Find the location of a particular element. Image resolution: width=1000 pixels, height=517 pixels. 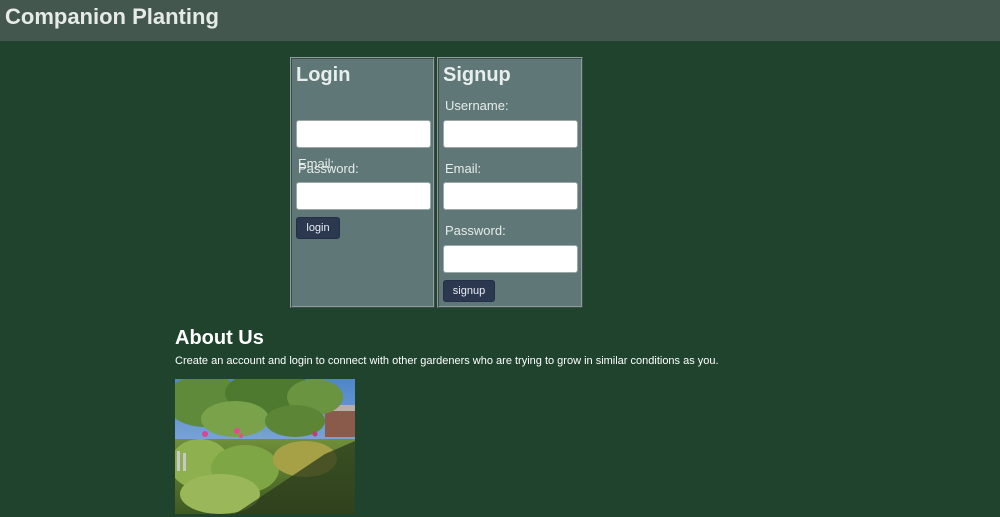

login-panel: Login Email: Password: login is located at coordinates (362, 182).